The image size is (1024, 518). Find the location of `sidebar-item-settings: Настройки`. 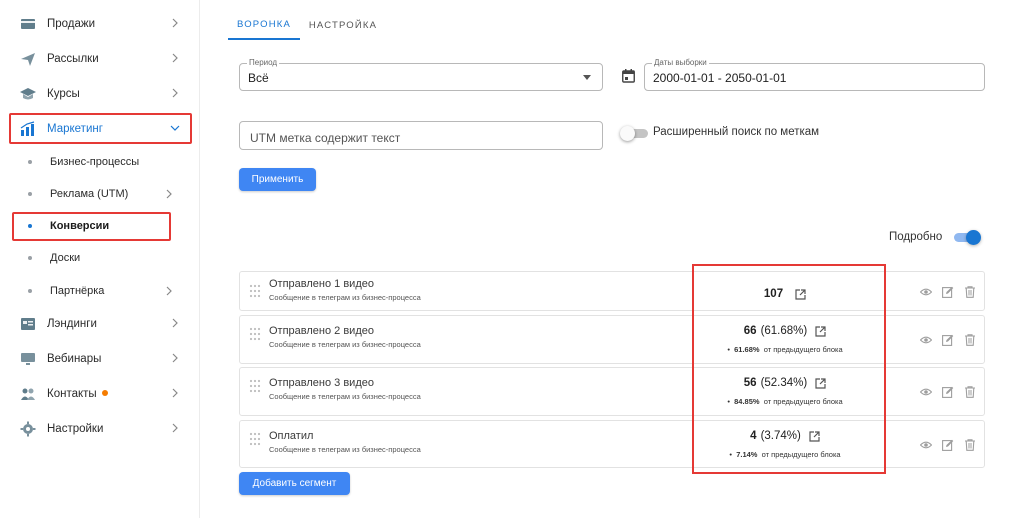

sidebar-item-settings: Настройки is located at coordinates (100, 429).